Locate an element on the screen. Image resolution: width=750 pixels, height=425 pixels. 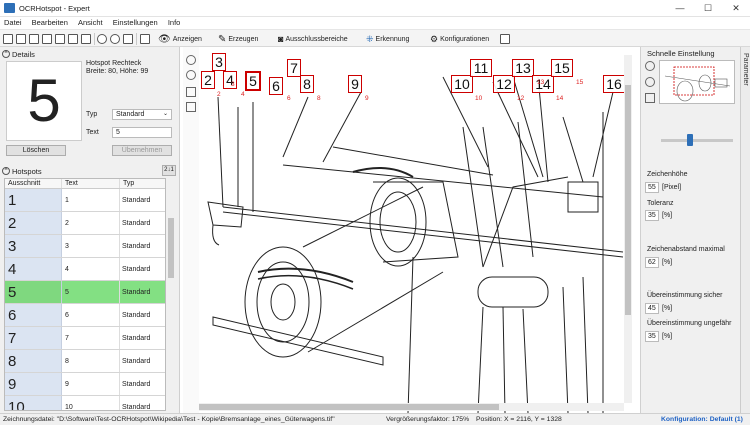
screen-icon is located at coordinates (505, 39).